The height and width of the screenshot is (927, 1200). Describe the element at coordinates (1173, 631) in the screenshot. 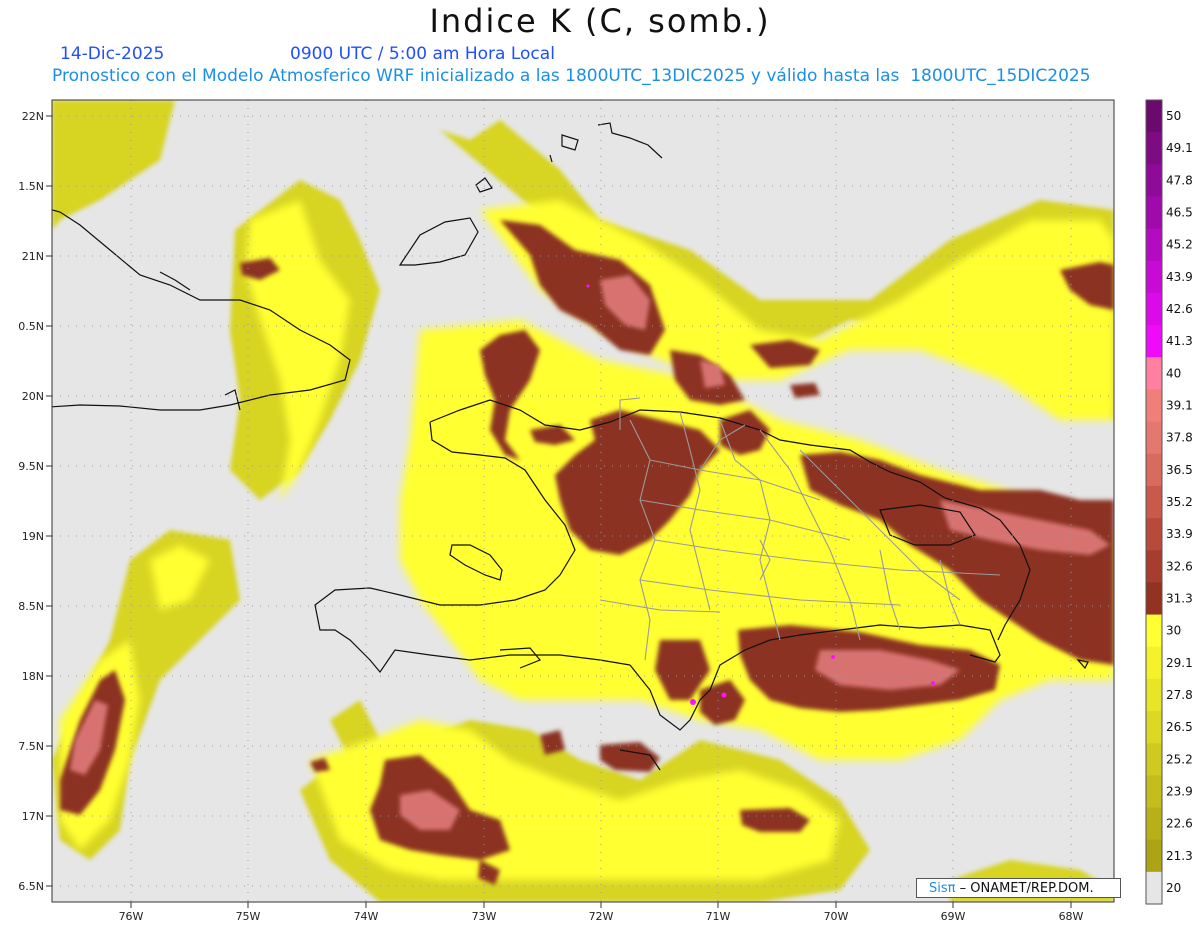

I see `colorbar-label: 30` at that location.